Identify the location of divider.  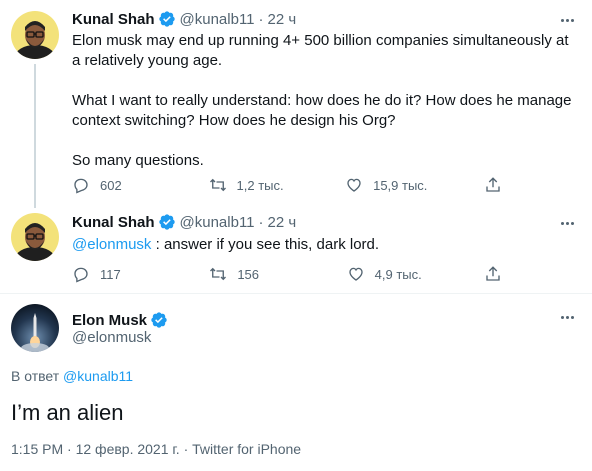
(296, 293).